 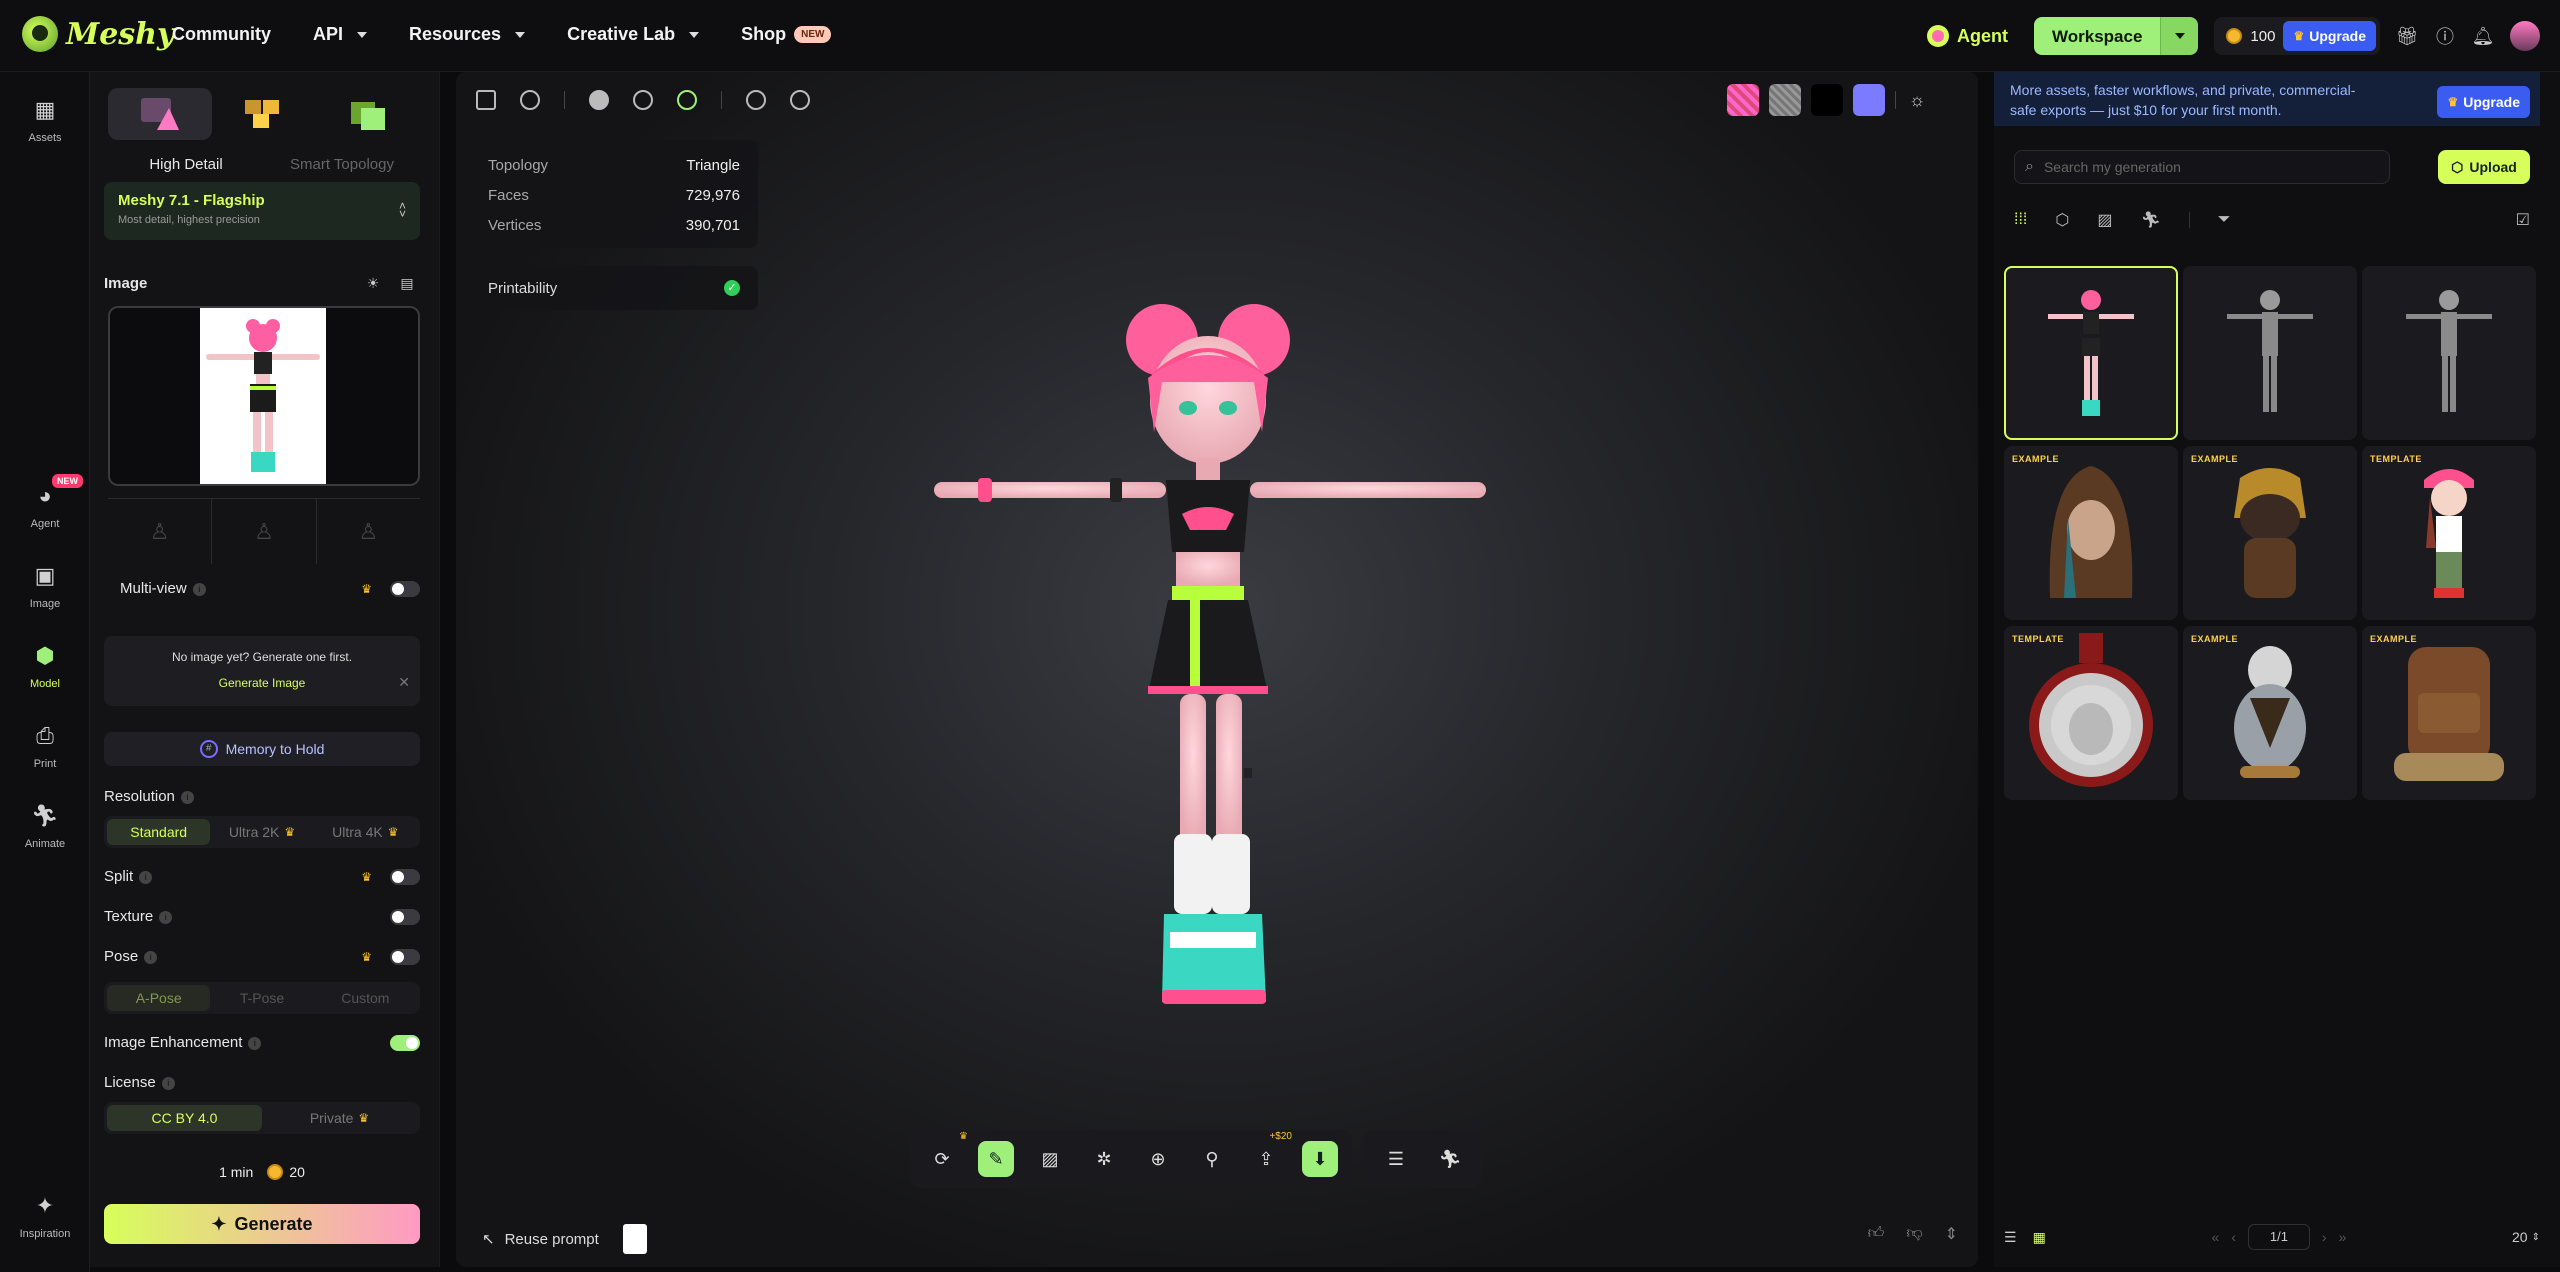 I want to click on side-view-slot: ♙, so click(x=264, y=531).